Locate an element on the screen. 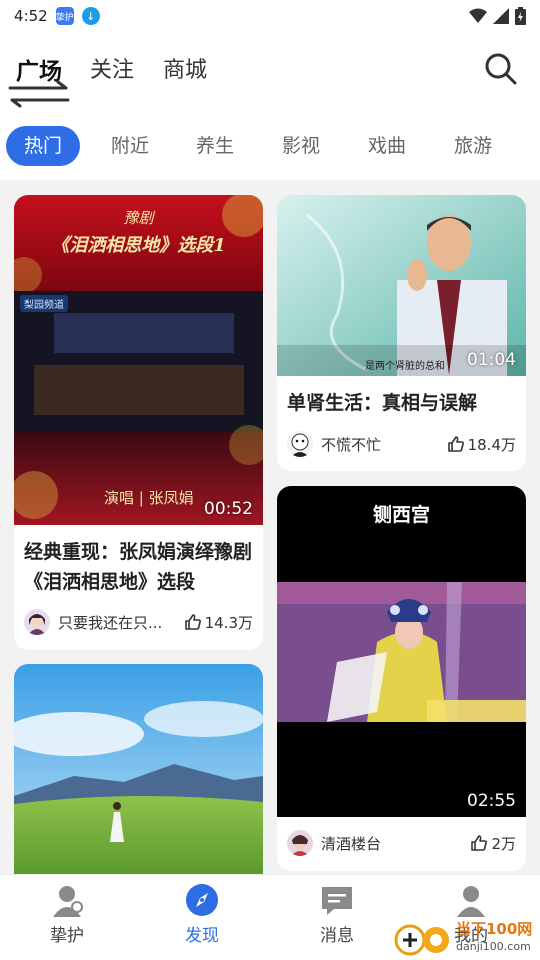  category-film: 影视 is located at coordinates (301, 146).